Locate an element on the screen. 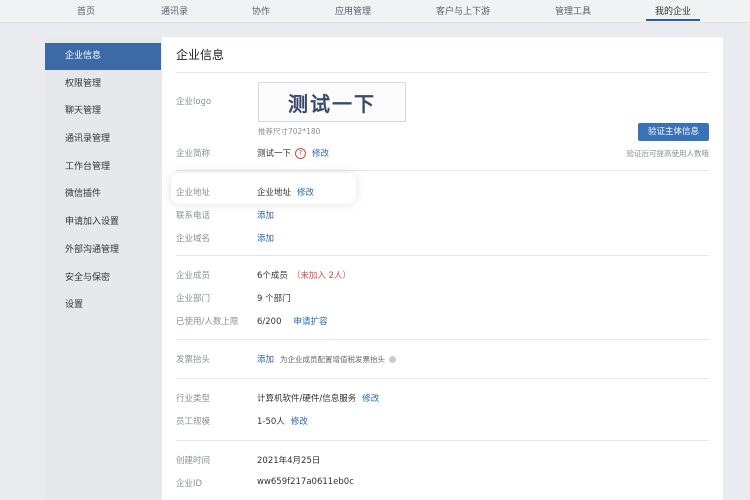 The height and width of the screenshot is (500, 750). created-label: 创建时间 is located at coordinates (193, 461).